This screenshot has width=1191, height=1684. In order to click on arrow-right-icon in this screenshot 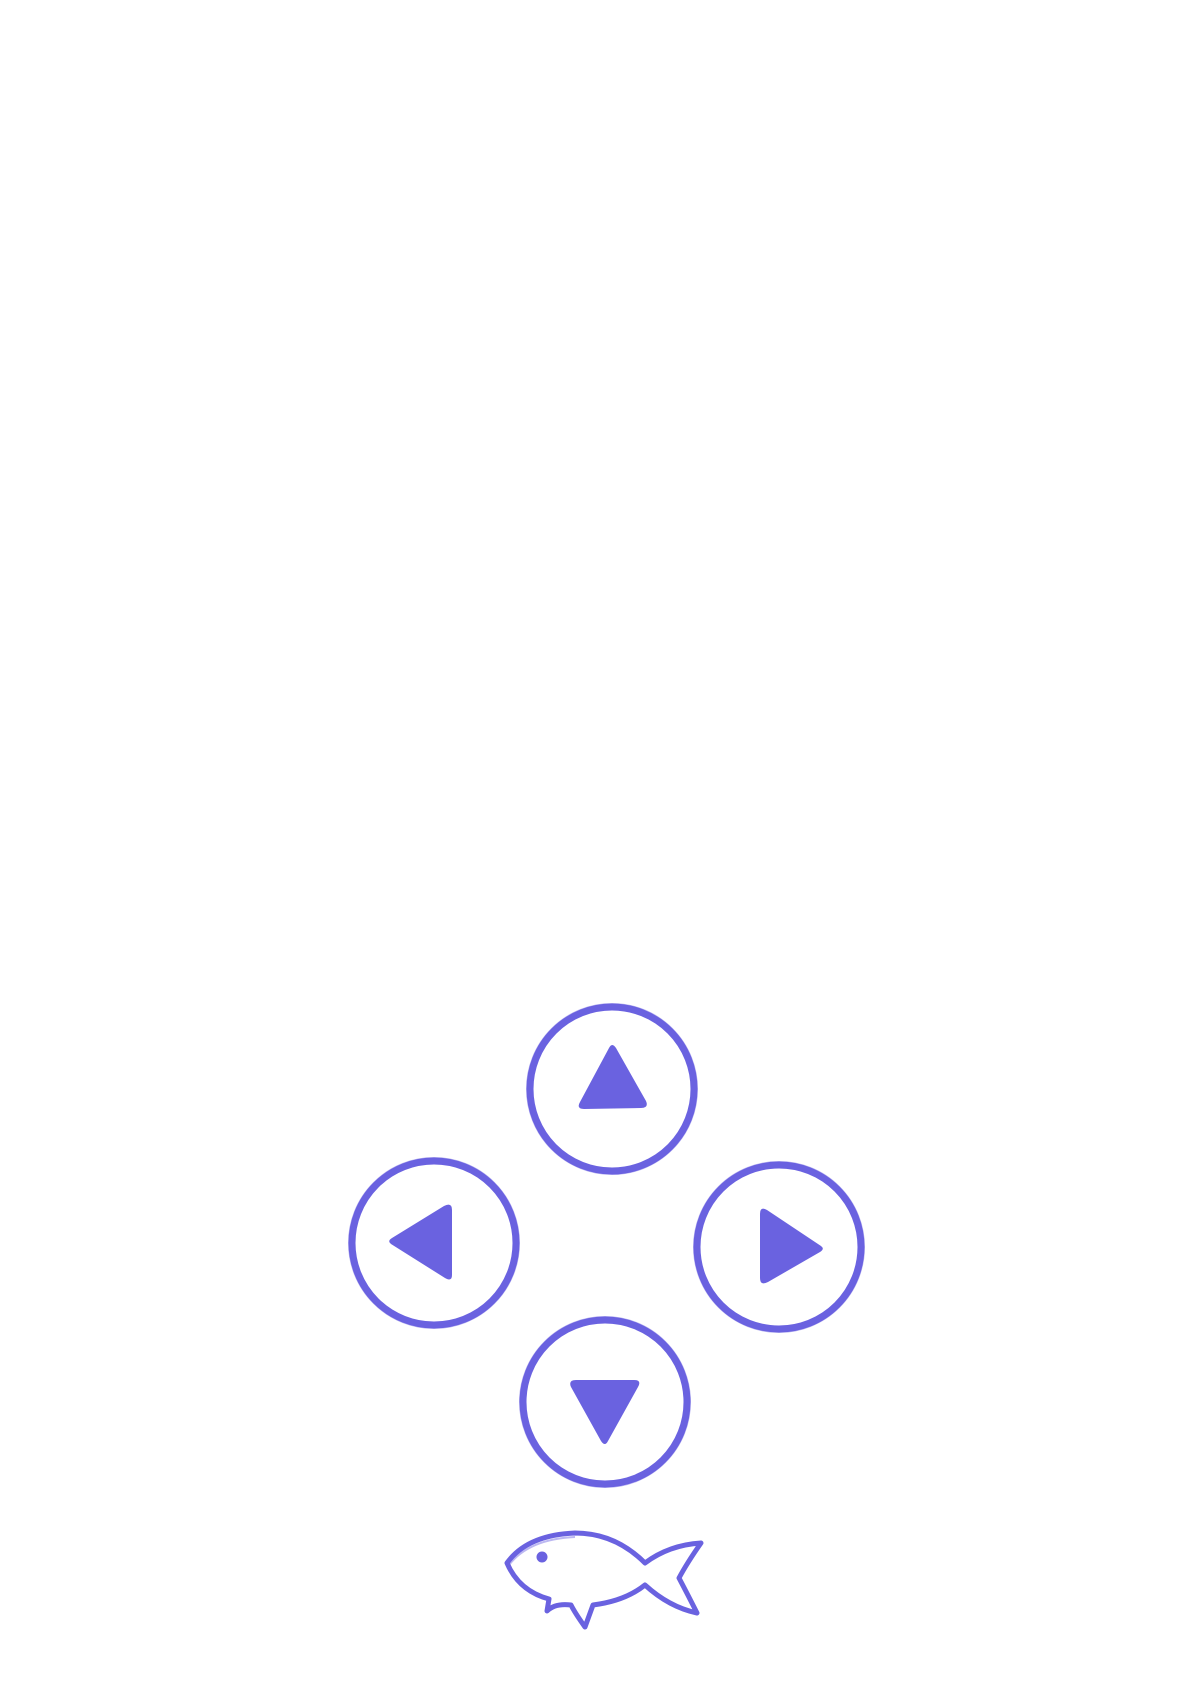, I will do `click(779, 1247)`.